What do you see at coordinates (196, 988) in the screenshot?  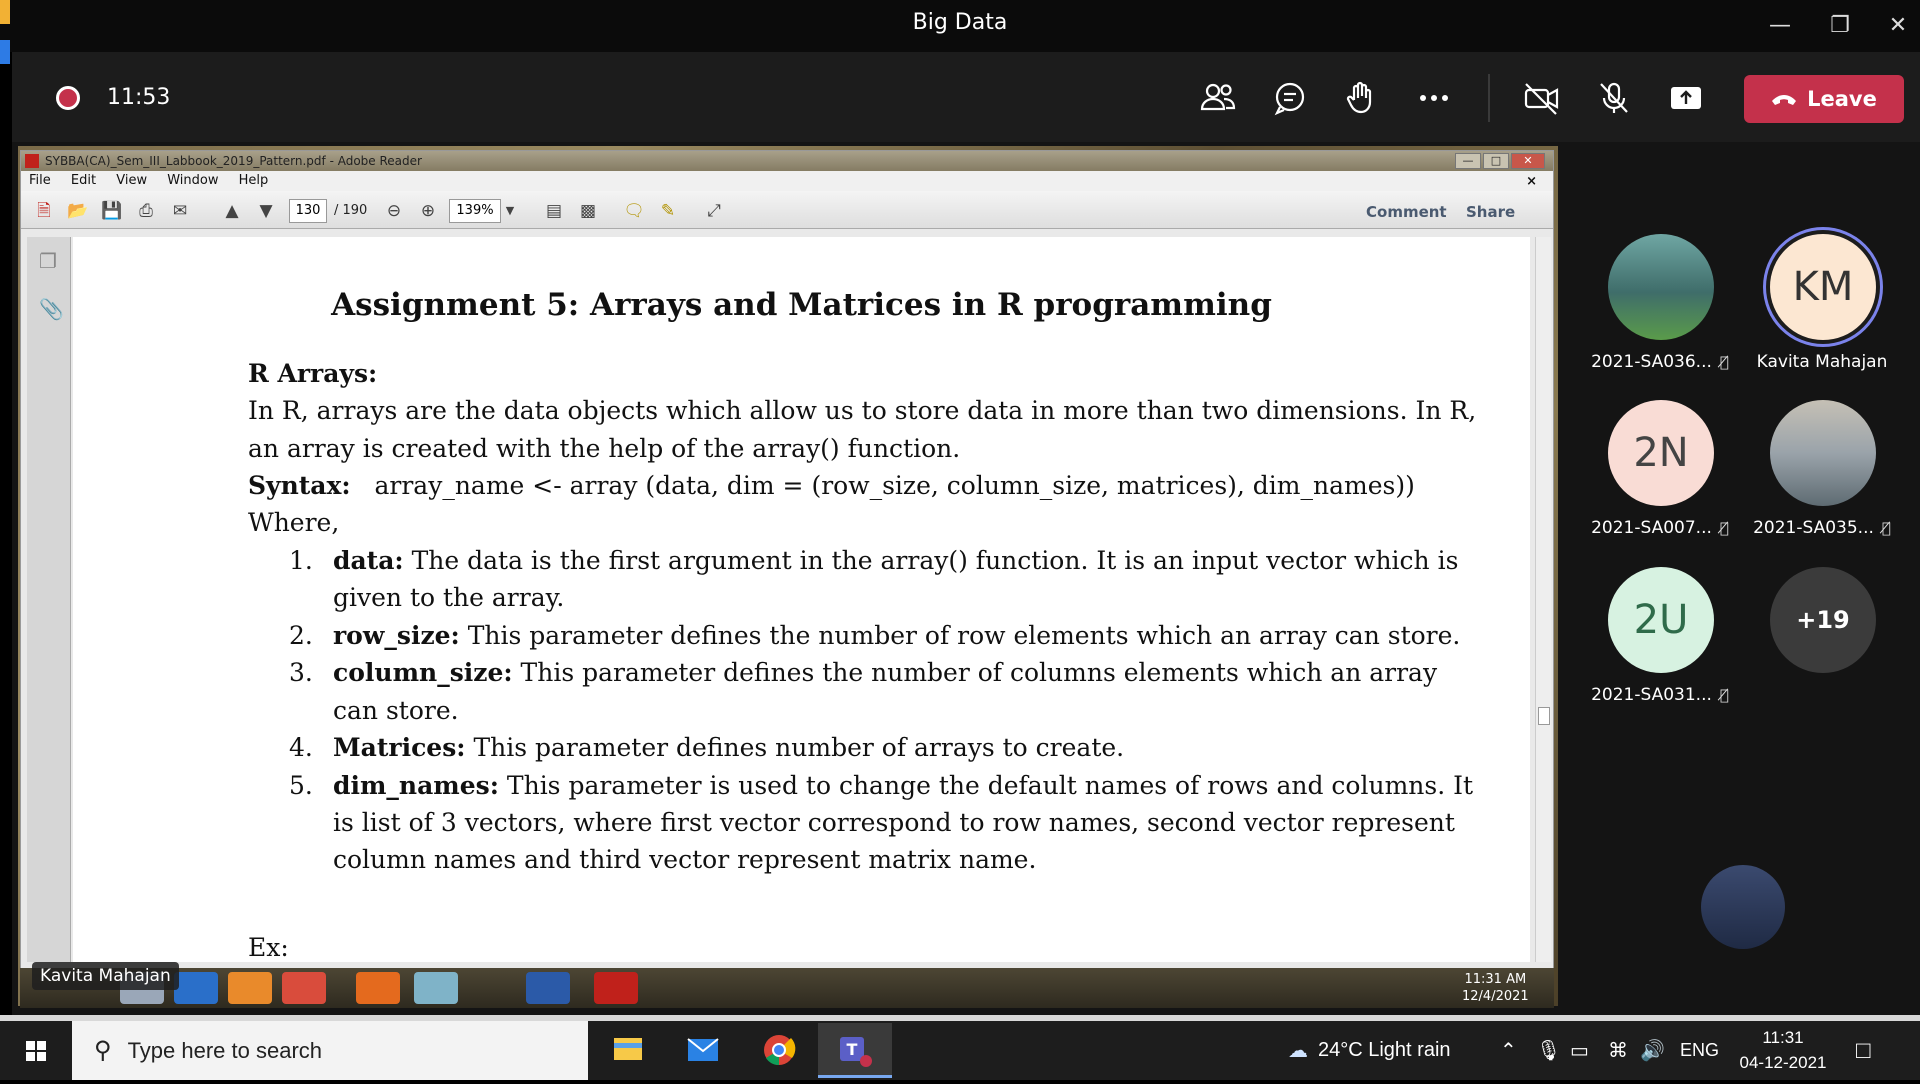 I see `ie-icon` at bounding box center [196, 988].